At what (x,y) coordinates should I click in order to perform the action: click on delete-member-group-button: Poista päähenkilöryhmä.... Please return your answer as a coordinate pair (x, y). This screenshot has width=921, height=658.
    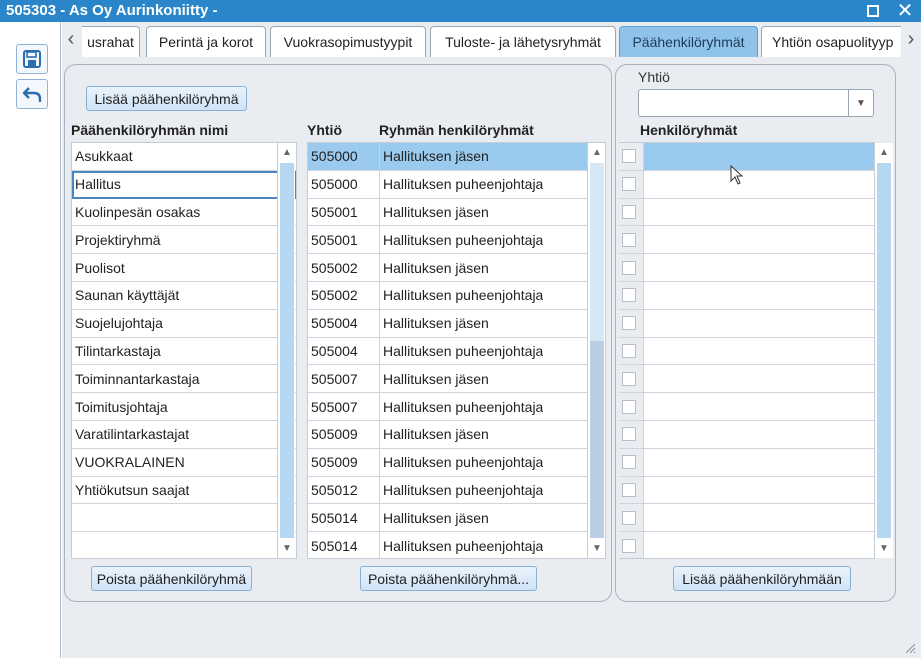
    Looking at the image, I should click on (448, 578).